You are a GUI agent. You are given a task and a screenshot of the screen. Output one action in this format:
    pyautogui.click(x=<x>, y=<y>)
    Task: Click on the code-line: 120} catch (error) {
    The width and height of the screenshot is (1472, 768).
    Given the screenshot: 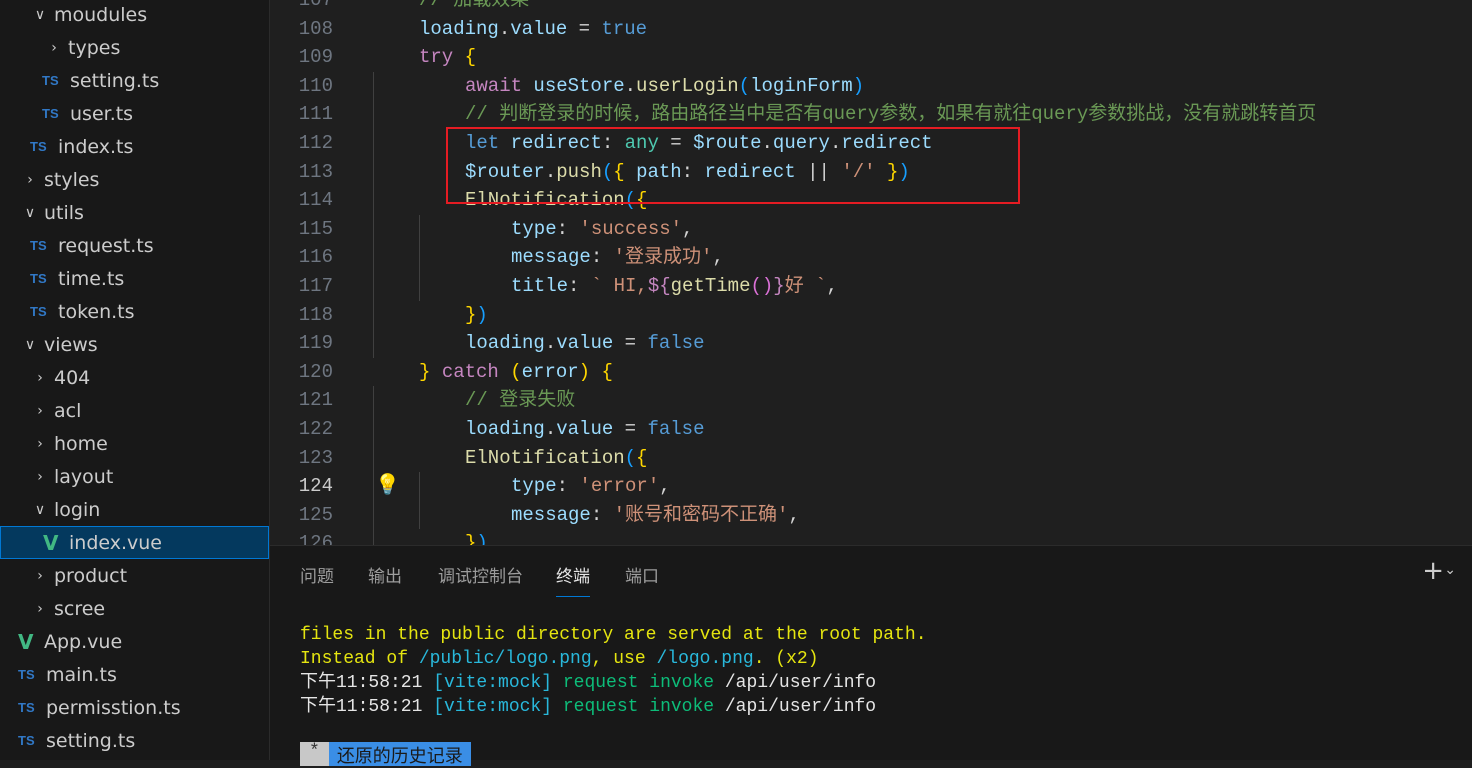 What is the action you would take?
    pyautogui.click(x=871, y=372)
    